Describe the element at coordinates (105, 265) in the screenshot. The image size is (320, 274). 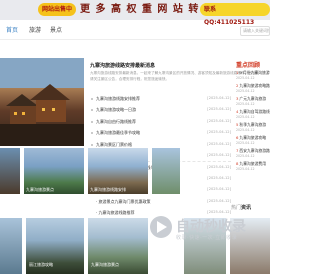
I see `tile-caption: 九寨沟旅游景点` at that location.